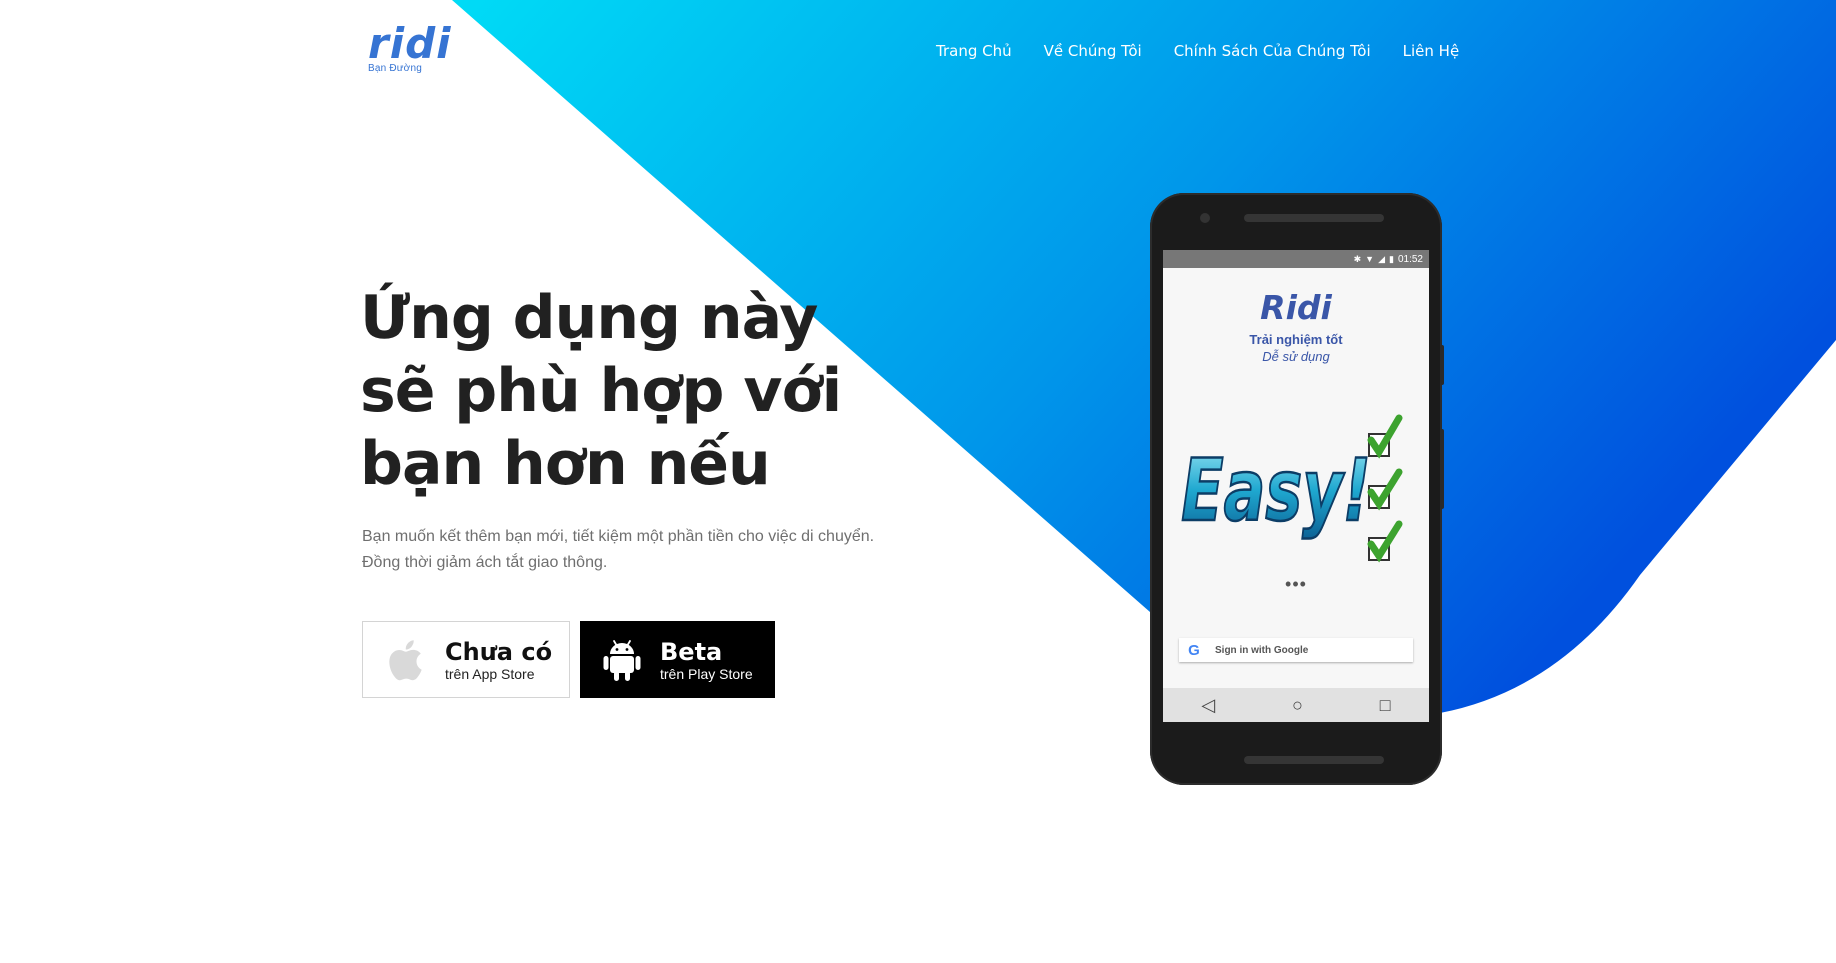 The width and height of the screenshot is (1836, 963). Describe the element at coordinates (601, 391) in the screenshot. I see `hero-title-line: sẽ phù hợp với` at that location.